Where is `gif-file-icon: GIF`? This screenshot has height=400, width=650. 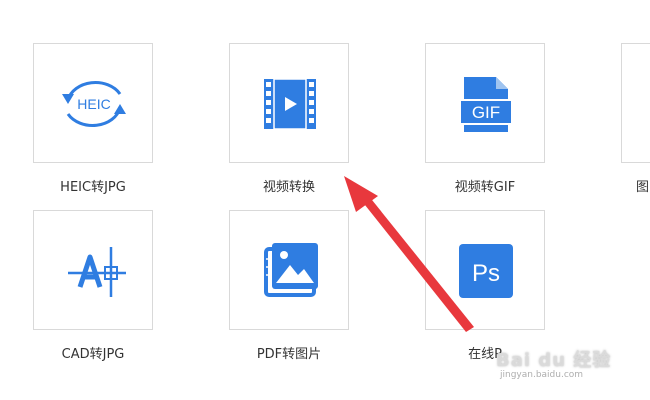
gif-file-icon: GIF is located at coordinates (486, 104).